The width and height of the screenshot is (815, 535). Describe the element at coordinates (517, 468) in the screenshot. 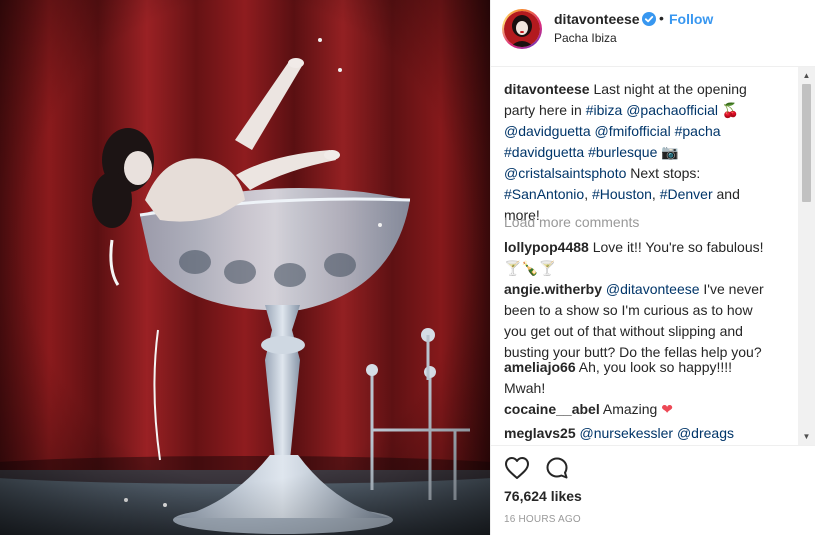

I see `heart-icon` at that location.